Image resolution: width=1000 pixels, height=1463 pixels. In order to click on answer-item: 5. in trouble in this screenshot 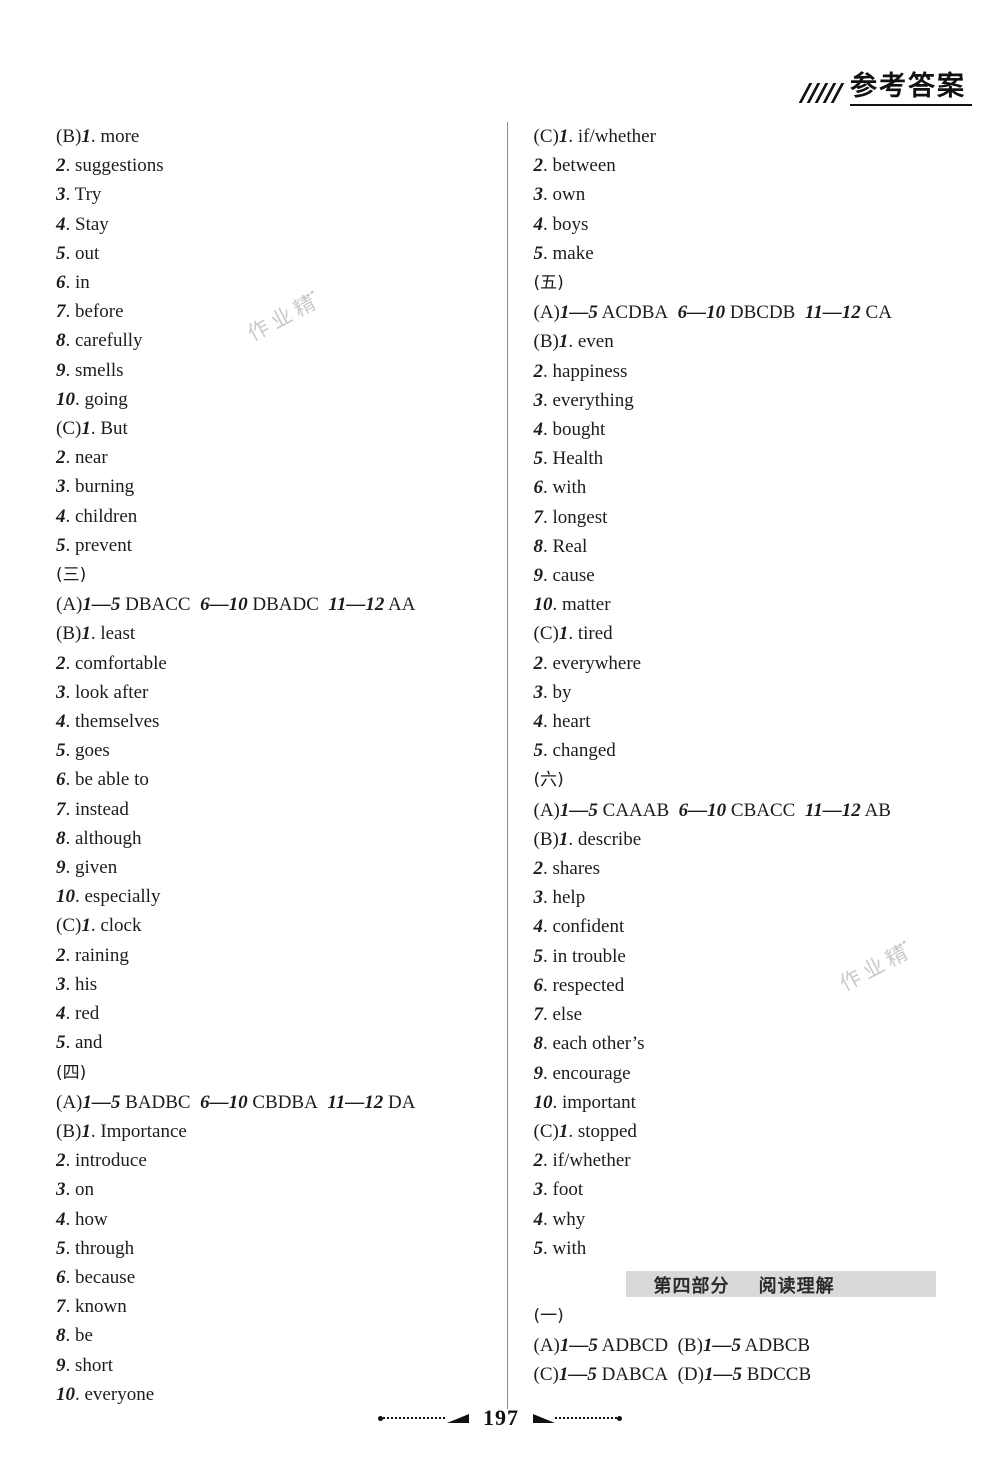, I will do `click(740, 956)`.